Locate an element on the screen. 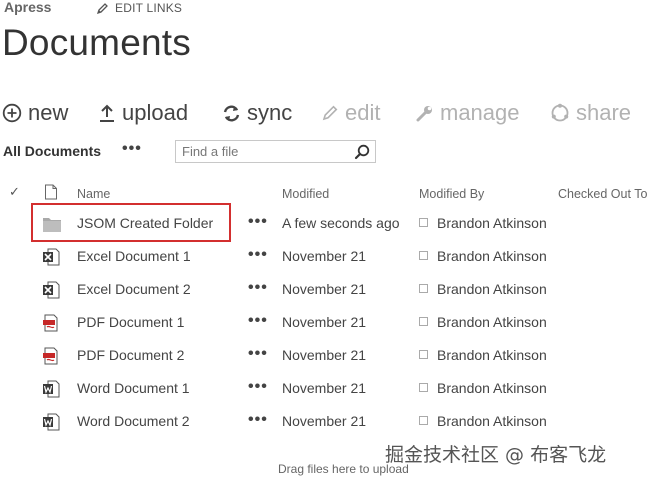  edit-links-label: EDIT LINKS is located at coordinates (149, 8).